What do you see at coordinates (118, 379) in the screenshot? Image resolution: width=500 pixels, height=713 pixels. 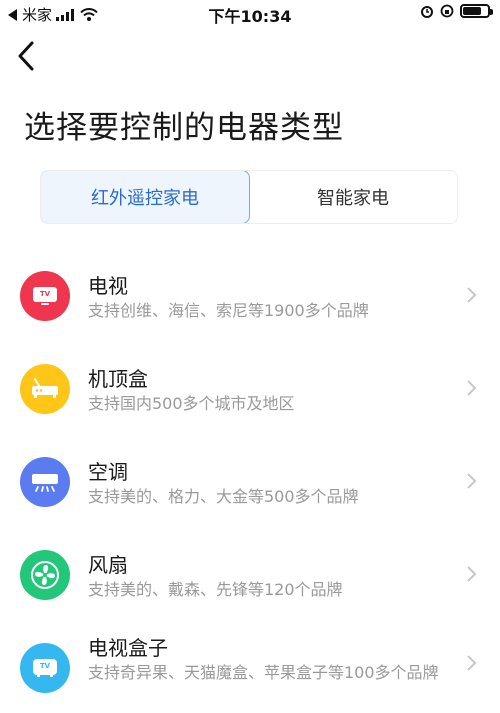 I see `item-title: 机顶盒` at bounding box center [118, 379].